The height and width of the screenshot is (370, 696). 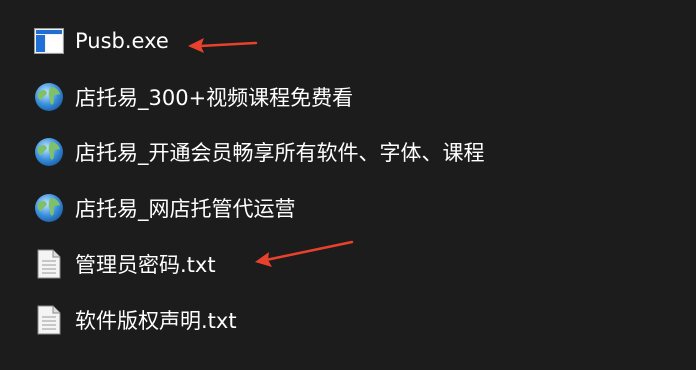 I want to click on file-name: 店托易_300+视频课程免费看, so click(x=214, y=98).